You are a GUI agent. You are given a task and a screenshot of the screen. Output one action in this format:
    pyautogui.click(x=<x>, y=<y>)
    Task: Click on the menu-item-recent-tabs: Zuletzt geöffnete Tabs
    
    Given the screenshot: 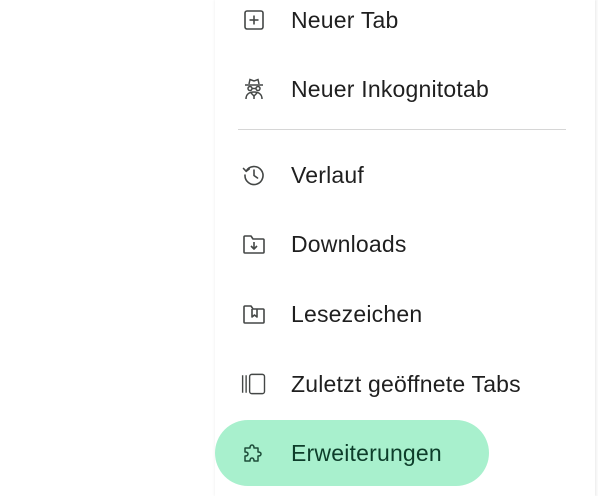 What is the action you would take?
    pyautogui.click(x=405, y=384)
    